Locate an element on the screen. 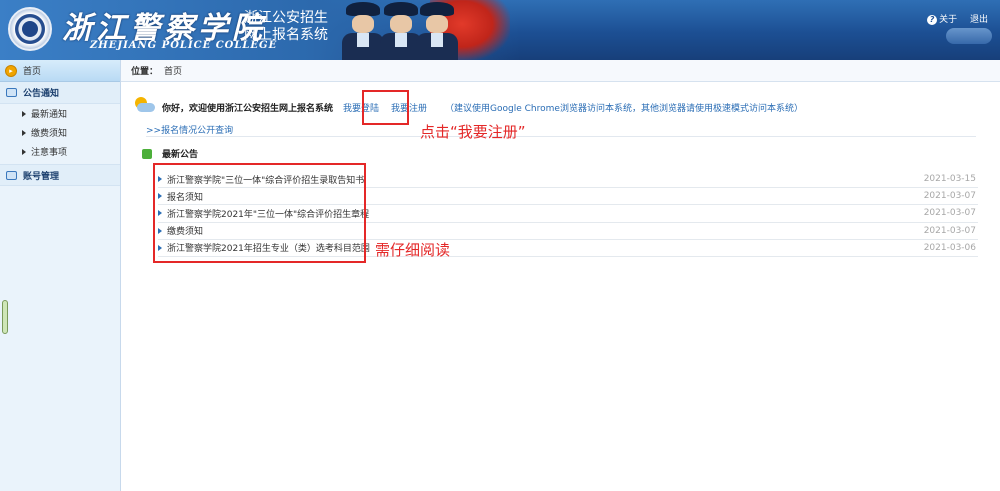 The image size is (1000, 491). header-actions: ? 关于 退出 is located at coordinates (952, 18).